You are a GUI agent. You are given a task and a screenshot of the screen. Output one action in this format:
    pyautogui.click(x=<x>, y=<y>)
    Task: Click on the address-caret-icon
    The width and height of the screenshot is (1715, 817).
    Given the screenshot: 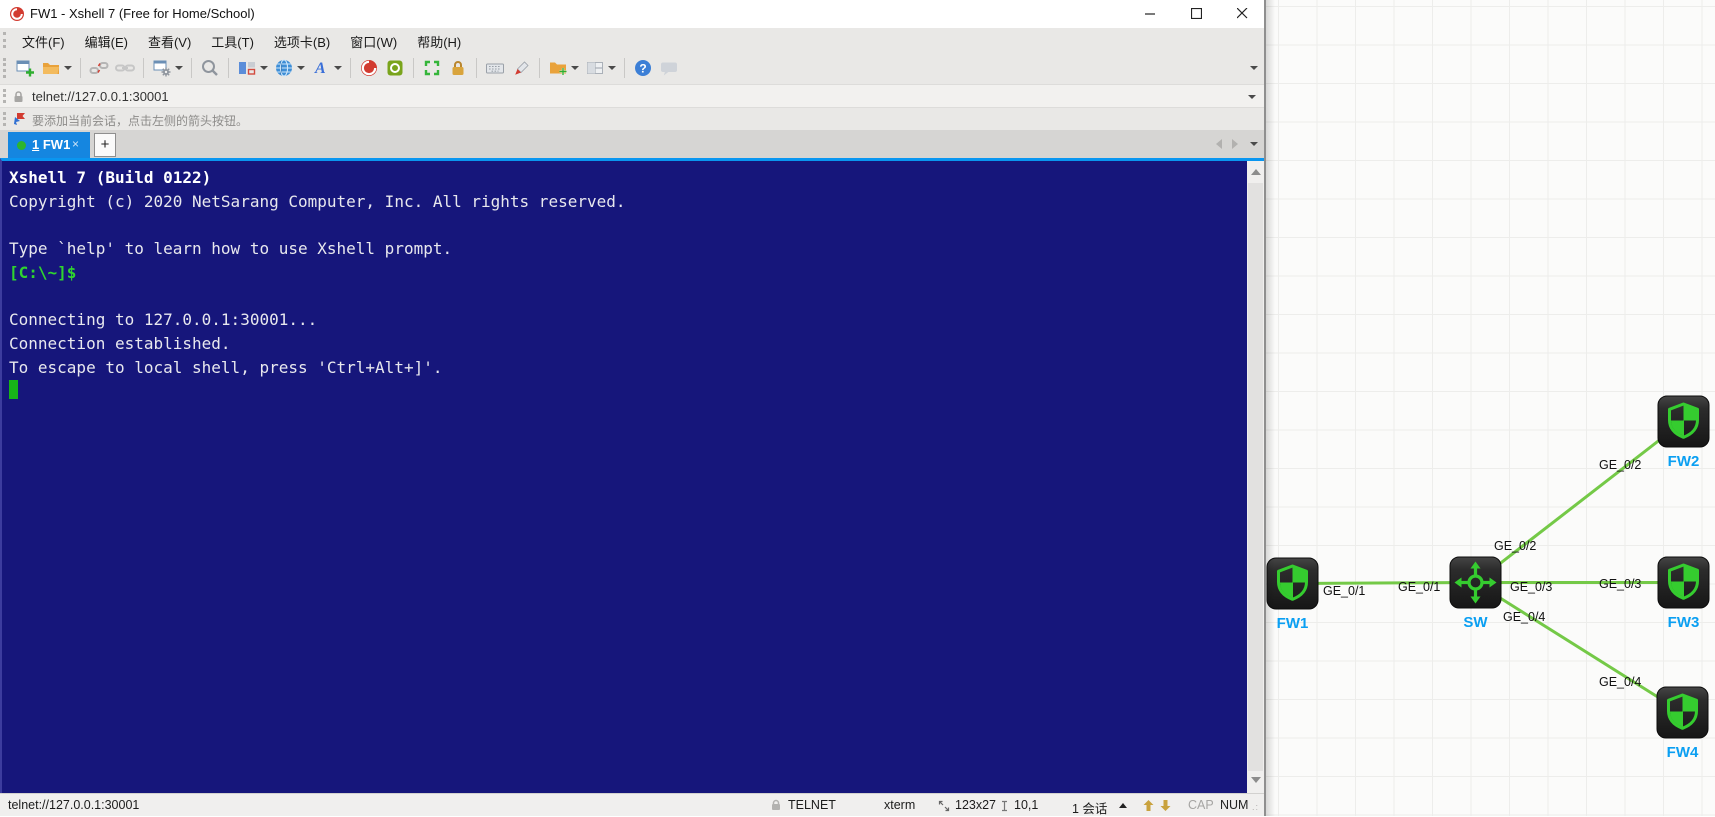 What is the action you would take?
    pyautogui.click(x=1252, y=97)
    